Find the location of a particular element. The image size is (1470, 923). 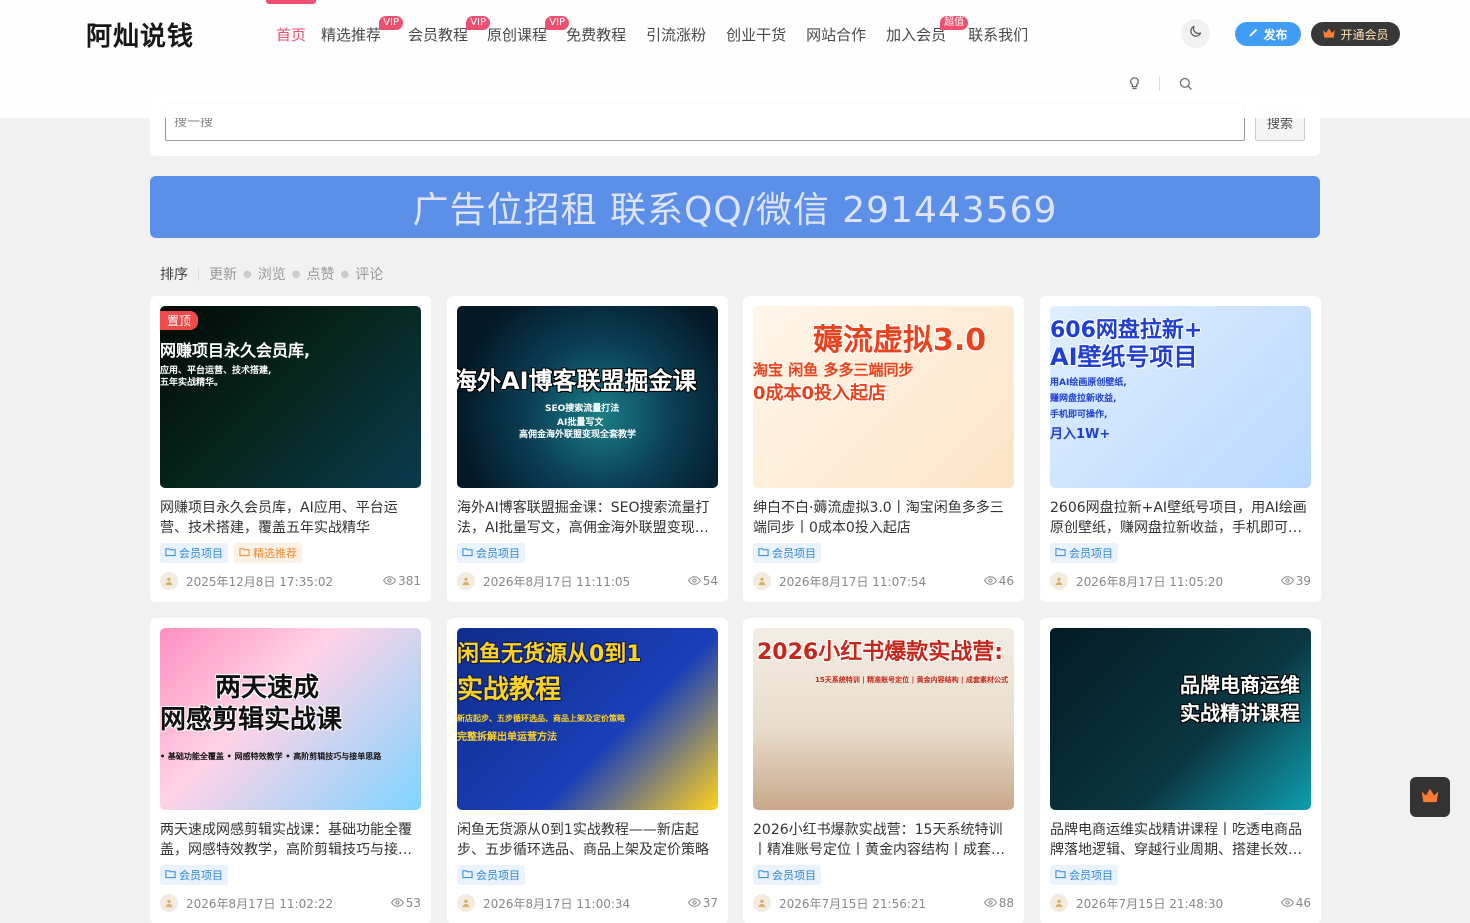

nav-badge: VIP is located at coordinates (391, 23).